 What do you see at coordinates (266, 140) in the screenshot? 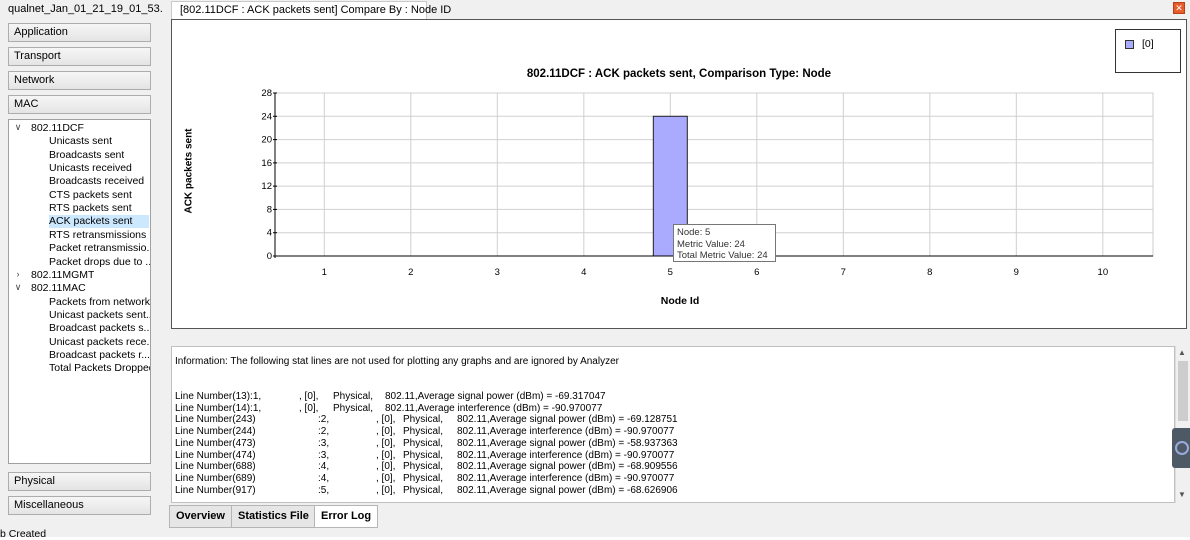
I see `y-tick-label: 20` at bounding box center [266, 140].